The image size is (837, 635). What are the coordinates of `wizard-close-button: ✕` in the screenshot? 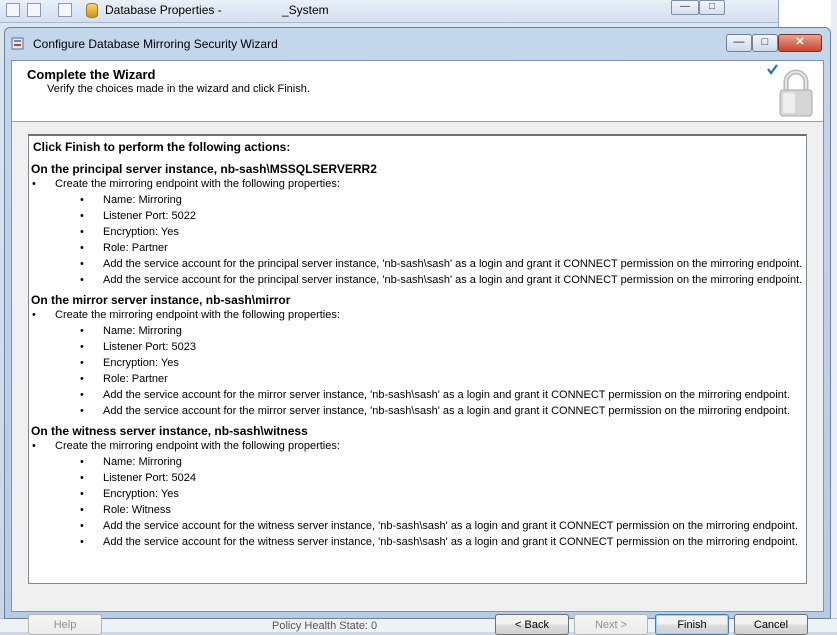 It's located at (800, 43).